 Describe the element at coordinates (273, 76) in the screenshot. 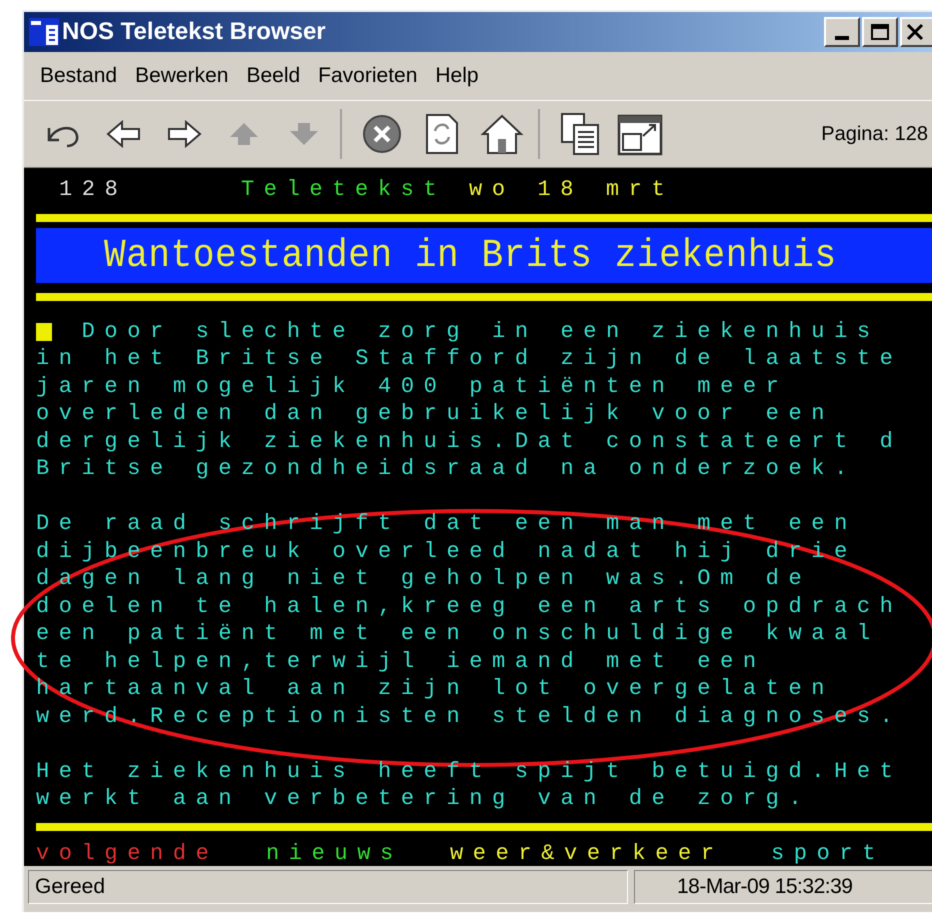

I see `menu-item: Beeld` at that location.